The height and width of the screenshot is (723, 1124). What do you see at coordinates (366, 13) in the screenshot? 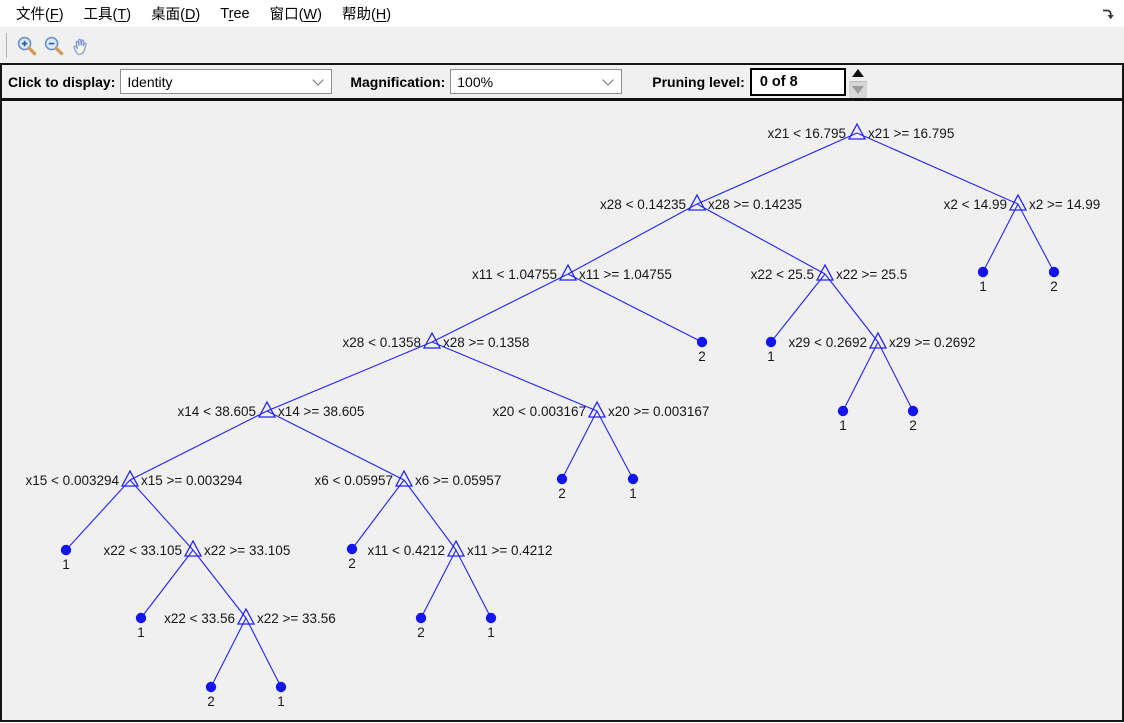
I see `menu-item-help: 帮助(H)` at bounding box center [366, 13].